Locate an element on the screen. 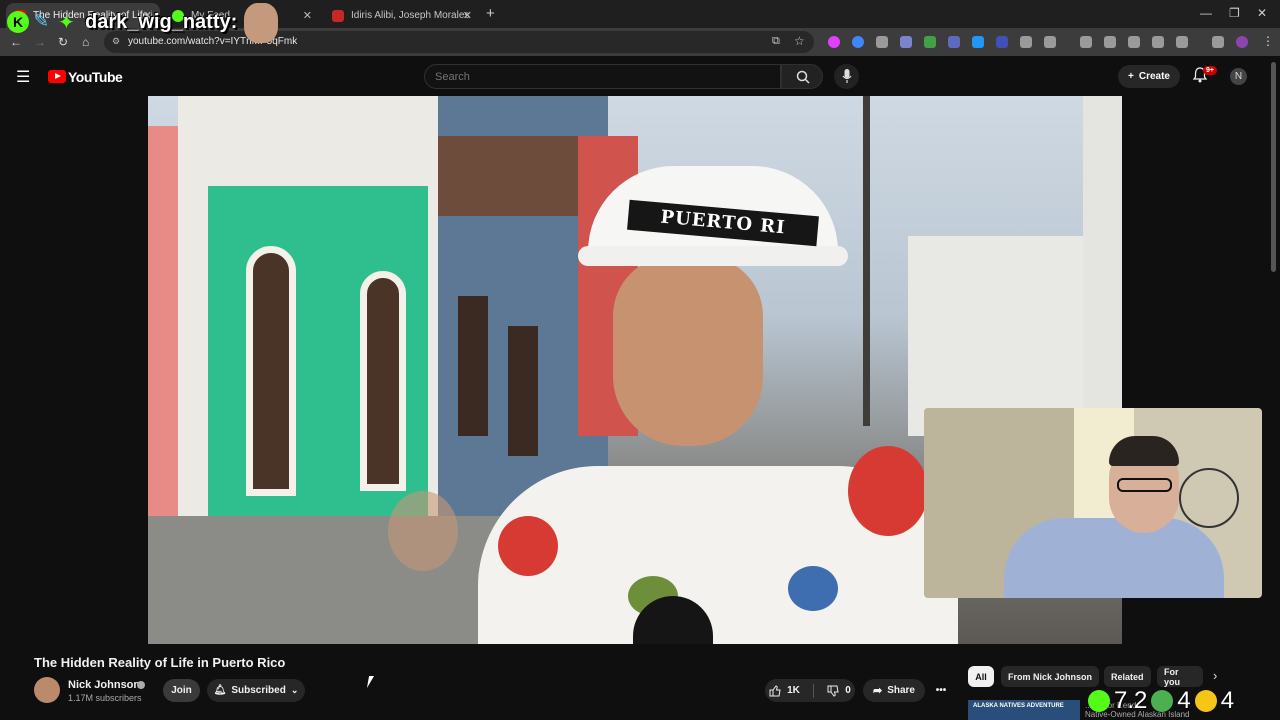  thumbs-down-icon is located at coordinates (833, 691).